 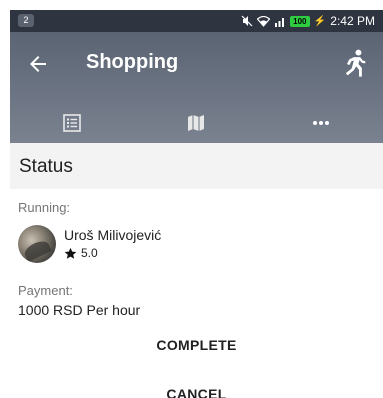 What do you see at coordinates (70, 253) in the screenshot?
I see `star-icon` at bounding box center [70, 253].